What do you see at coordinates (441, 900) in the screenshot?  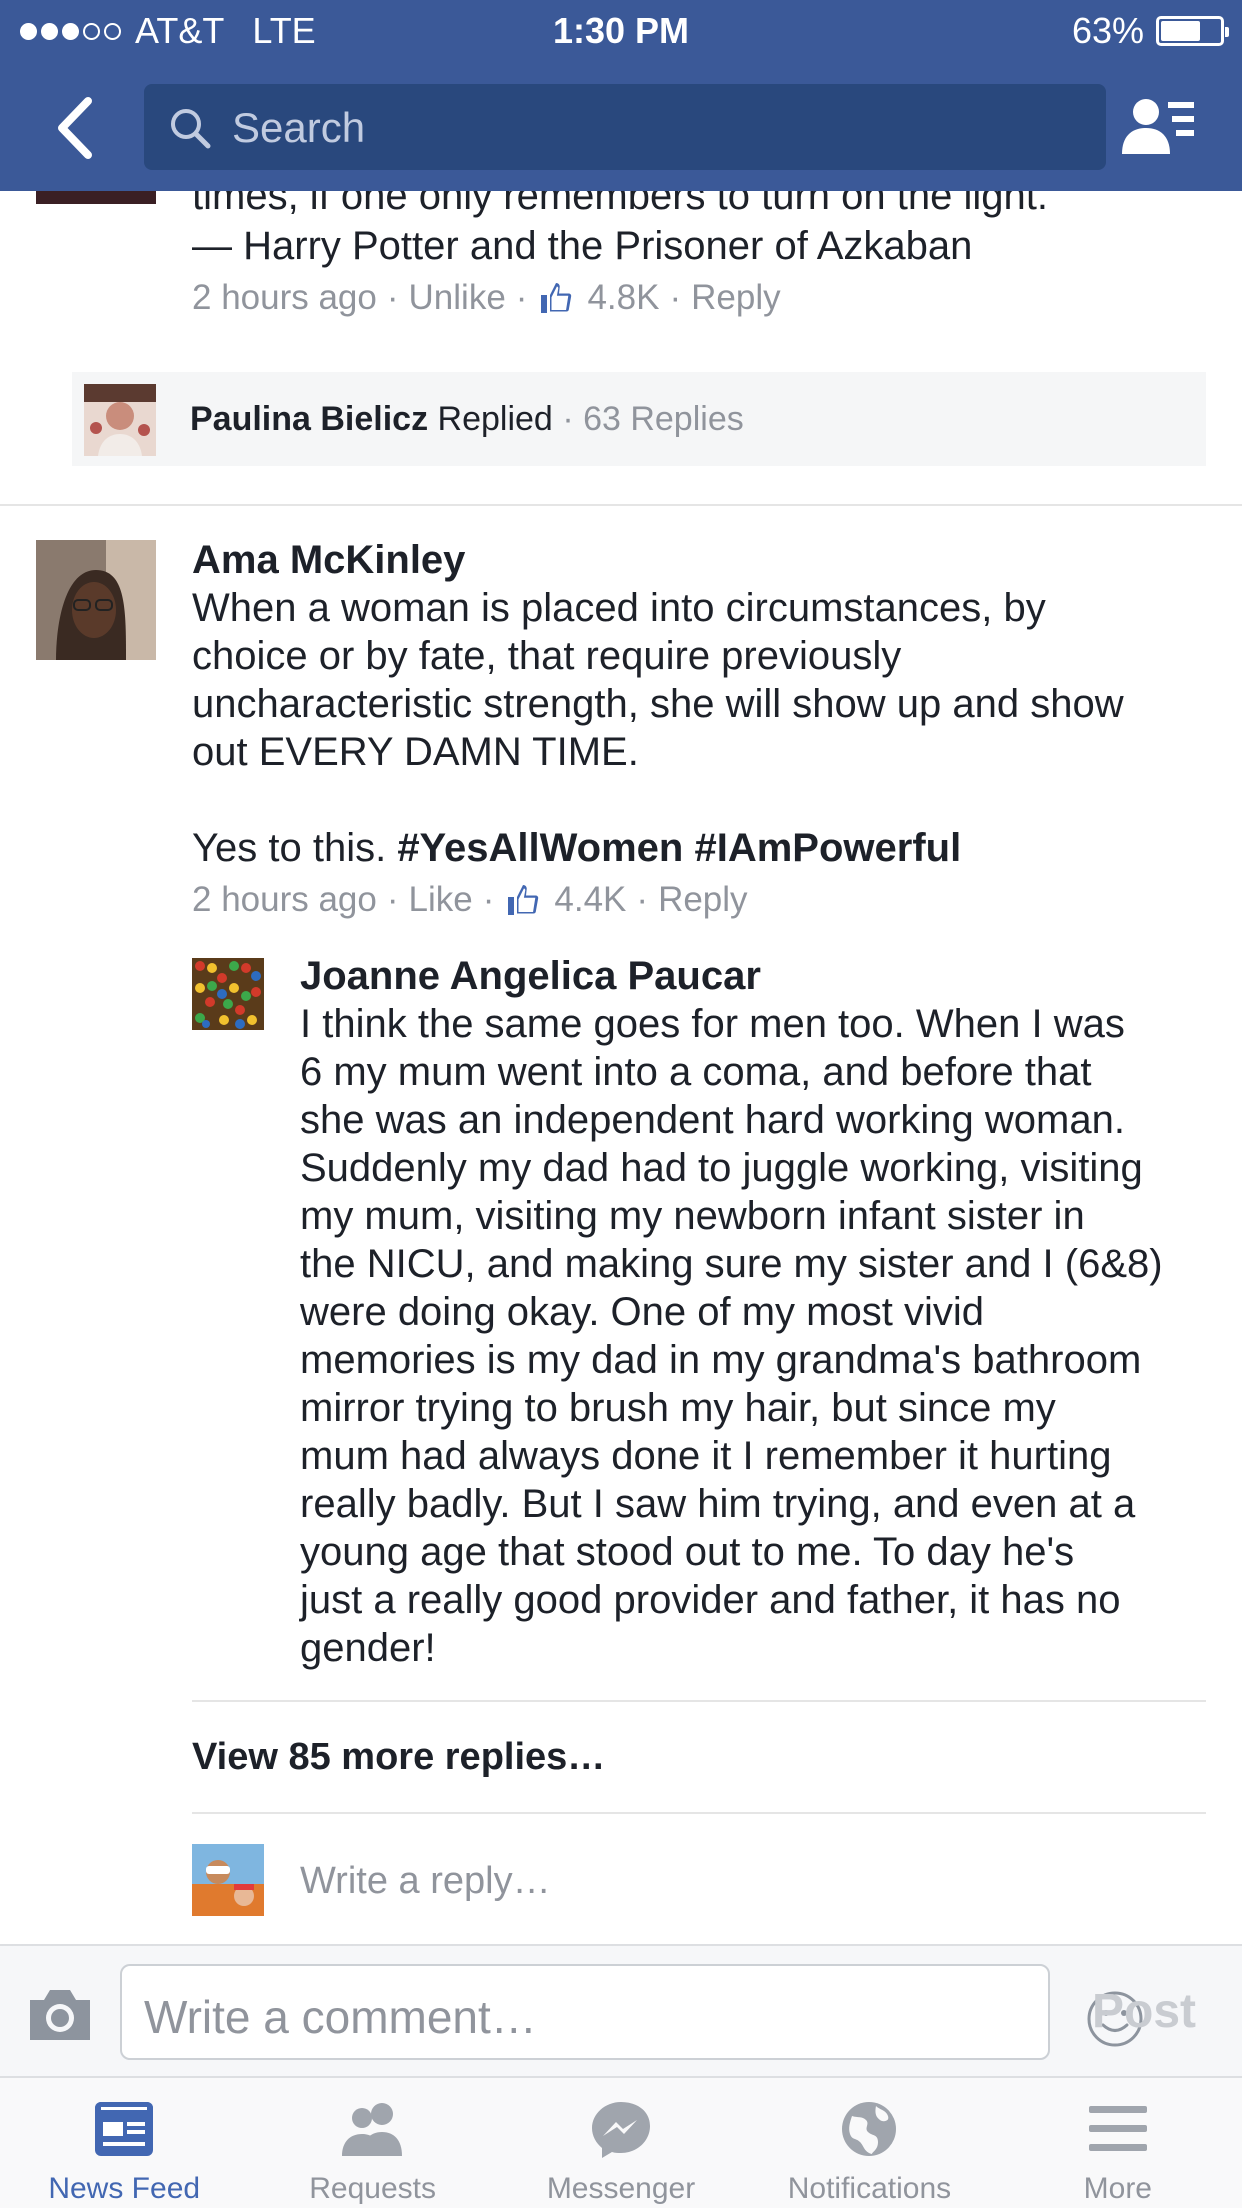 I see `like-link: Like` at bounding box center [441, 900].